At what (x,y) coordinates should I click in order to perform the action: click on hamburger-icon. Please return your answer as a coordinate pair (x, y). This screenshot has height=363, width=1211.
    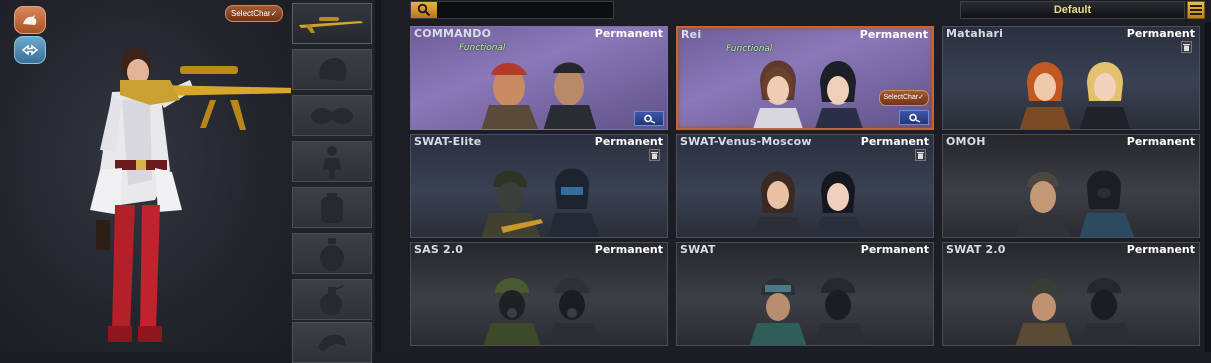
    Looking at the image, I should click on (1196, 10).